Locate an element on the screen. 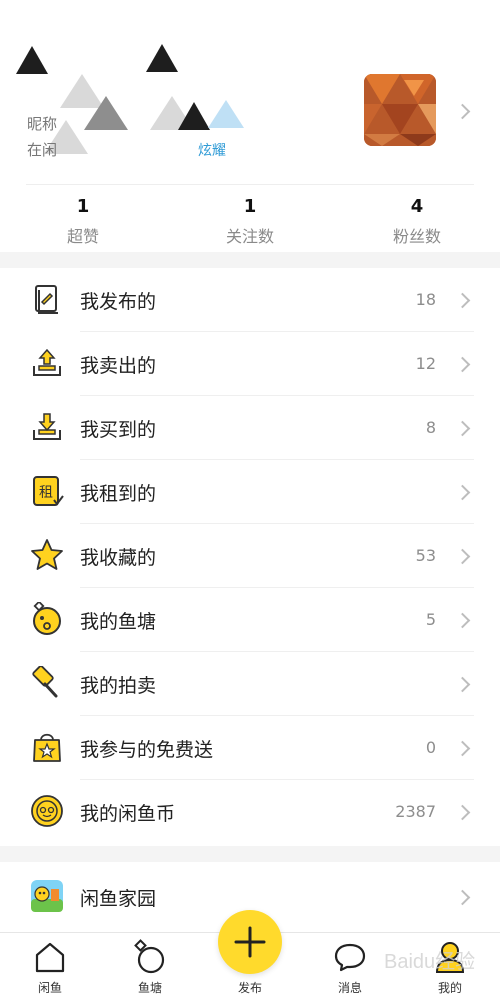 This screenshot has height=1000, width=500. tab-label: 鱼塘 is located at coordinates (149, 988).